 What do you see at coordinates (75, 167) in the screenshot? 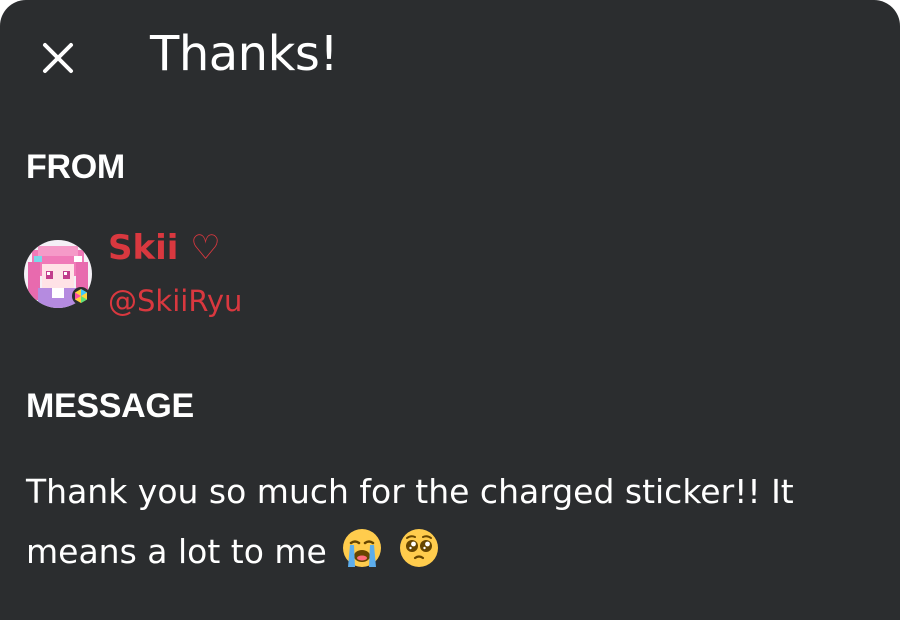
I see `from-label: FROM` at bounding box center [75, 167].